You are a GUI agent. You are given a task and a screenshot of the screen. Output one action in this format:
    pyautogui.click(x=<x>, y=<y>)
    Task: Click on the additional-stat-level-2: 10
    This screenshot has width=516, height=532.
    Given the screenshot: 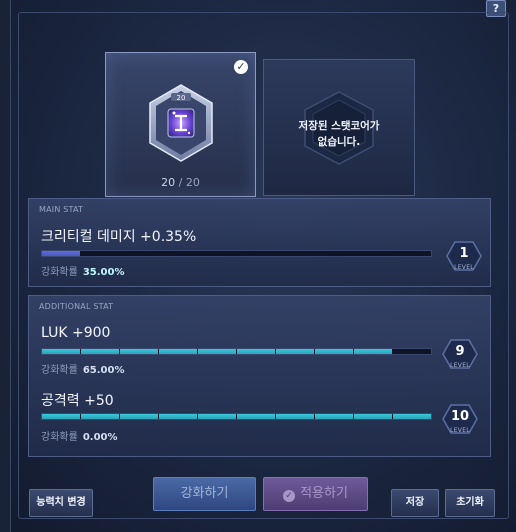 What is the action you would take?
    pyautogui.click(x=460, y=416)
    